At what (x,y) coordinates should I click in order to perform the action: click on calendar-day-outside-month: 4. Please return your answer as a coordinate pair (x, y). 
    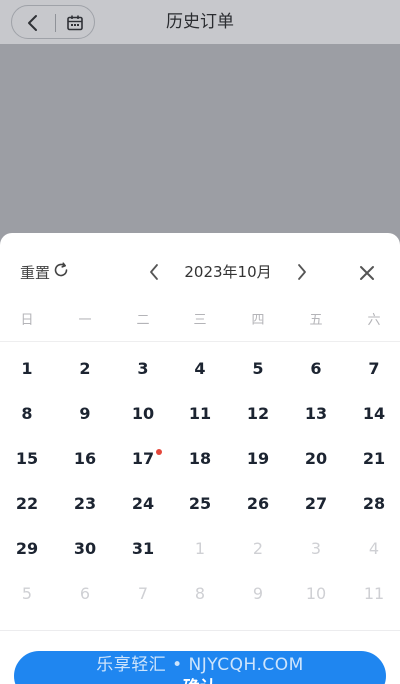
    Looking at the image, I should click on (374, 548).